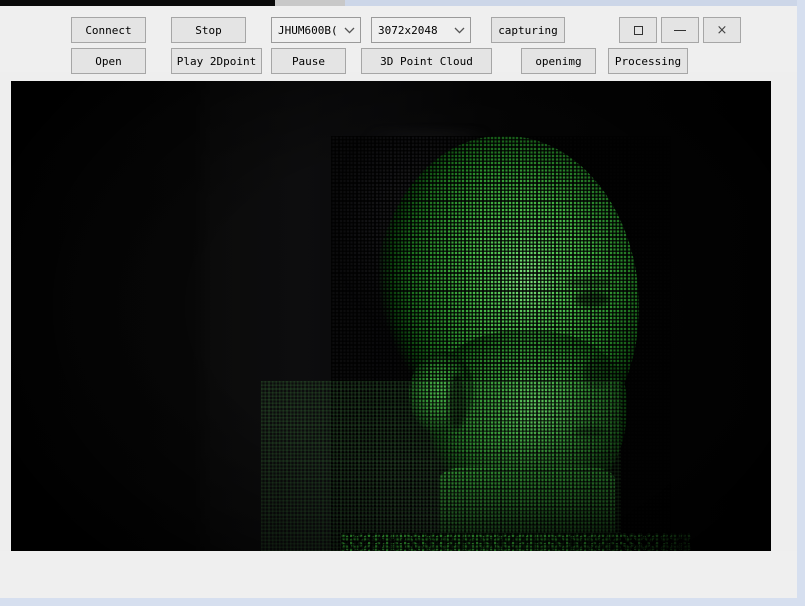 The width and height of the screenshot is (805, 606). I want to click on brow-shadow, so click(590, 282).